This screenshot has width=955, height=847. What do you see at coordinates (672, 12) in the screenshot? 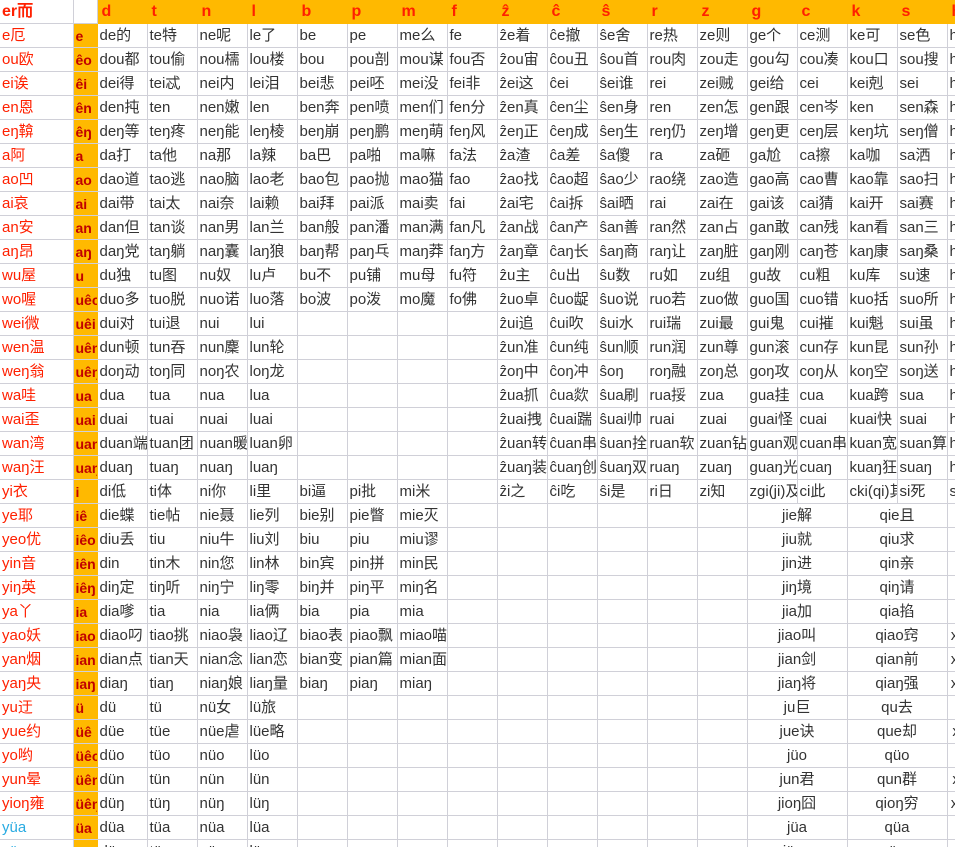
I see `initial-header-12: r` at bounding box center [672, 12].